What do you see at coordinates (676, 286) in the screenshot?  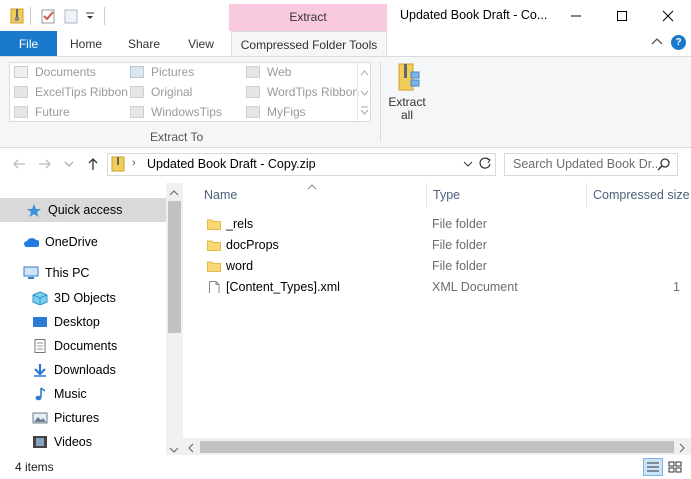 I see `file-size: 1` at bounding box center [676, 286].